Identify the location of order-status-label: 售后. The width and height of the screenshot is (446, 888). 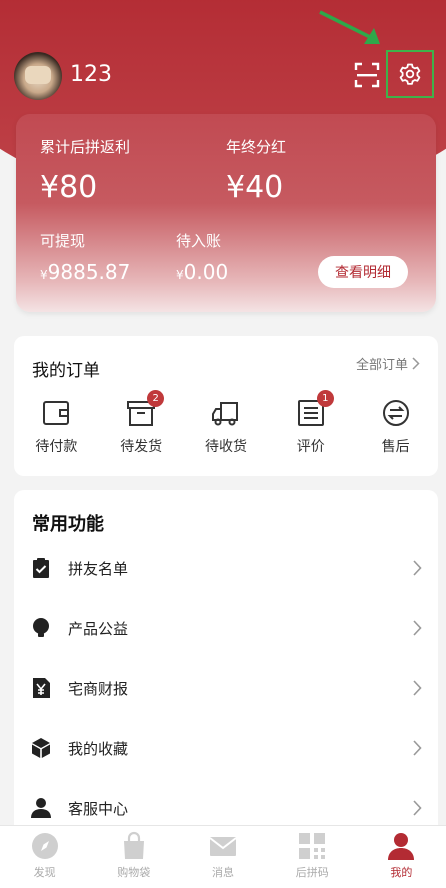
(395, 447).